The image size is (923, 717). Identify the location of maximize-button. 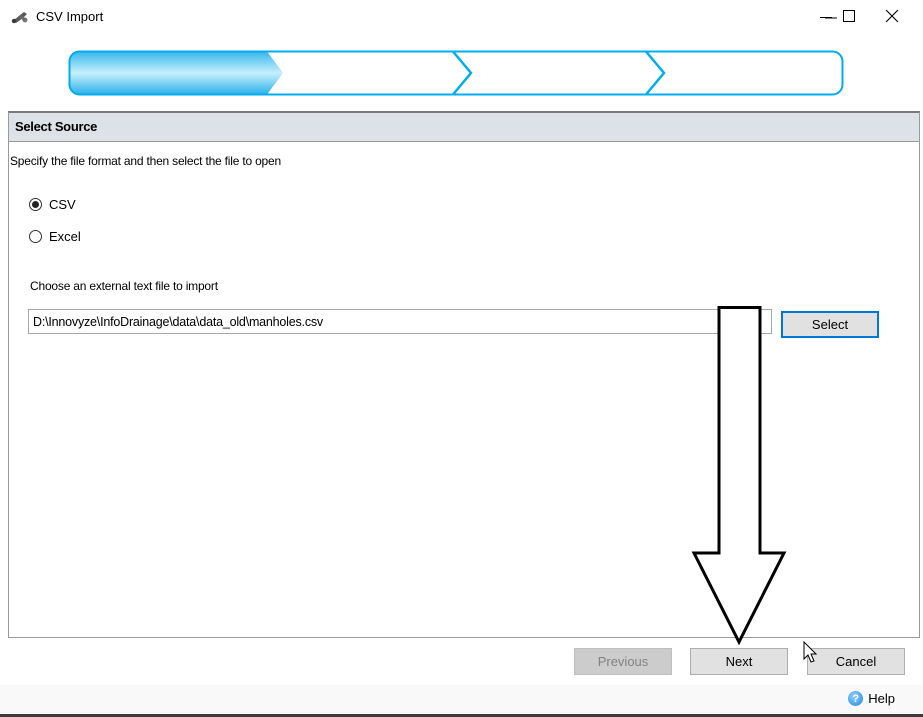
(849, 16).